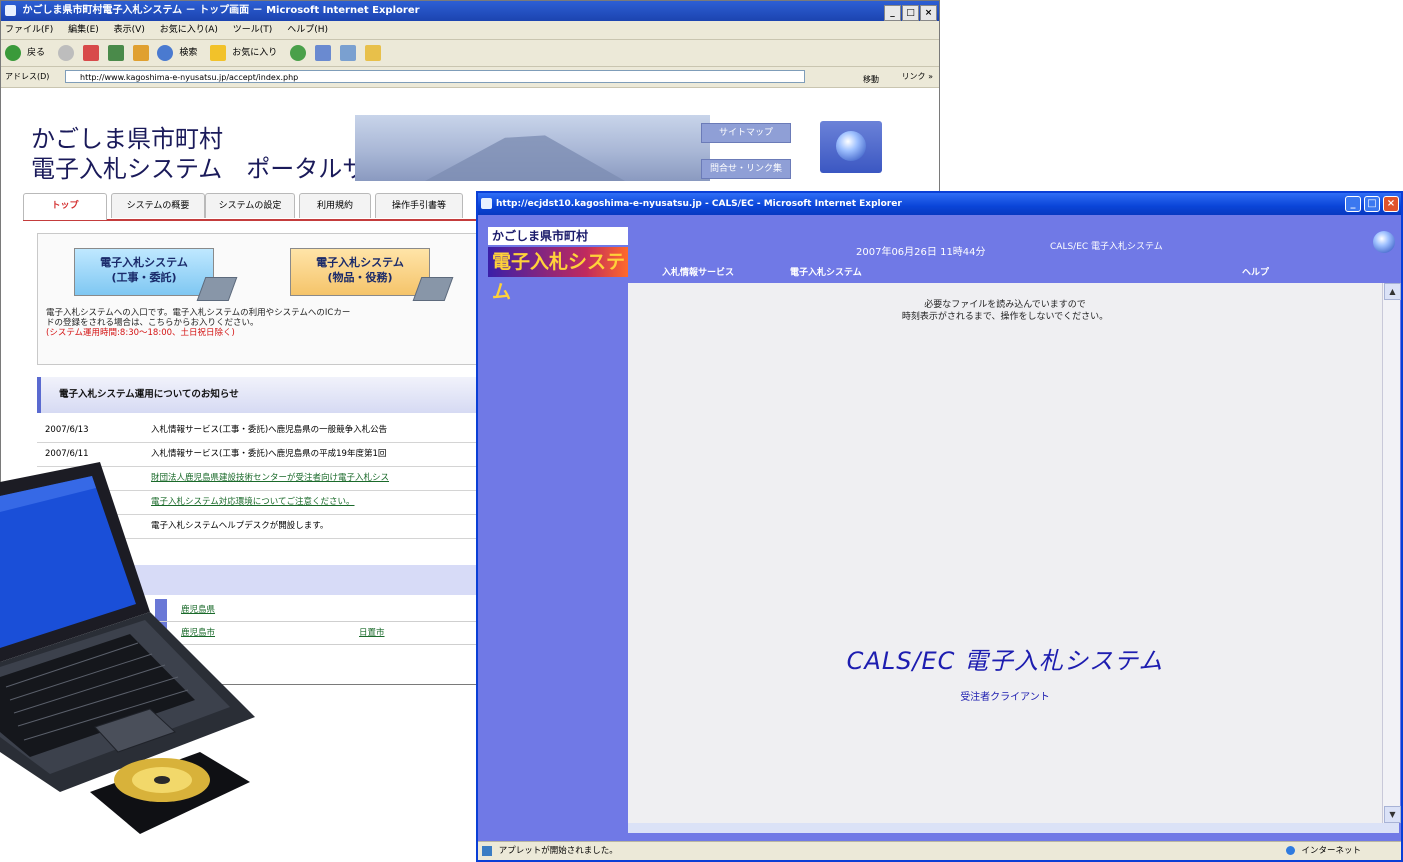 The width and height of the screenshot is (1403, 862). I want to click on scroll-up-arrow-icon: ▲, so click(1392, 291).